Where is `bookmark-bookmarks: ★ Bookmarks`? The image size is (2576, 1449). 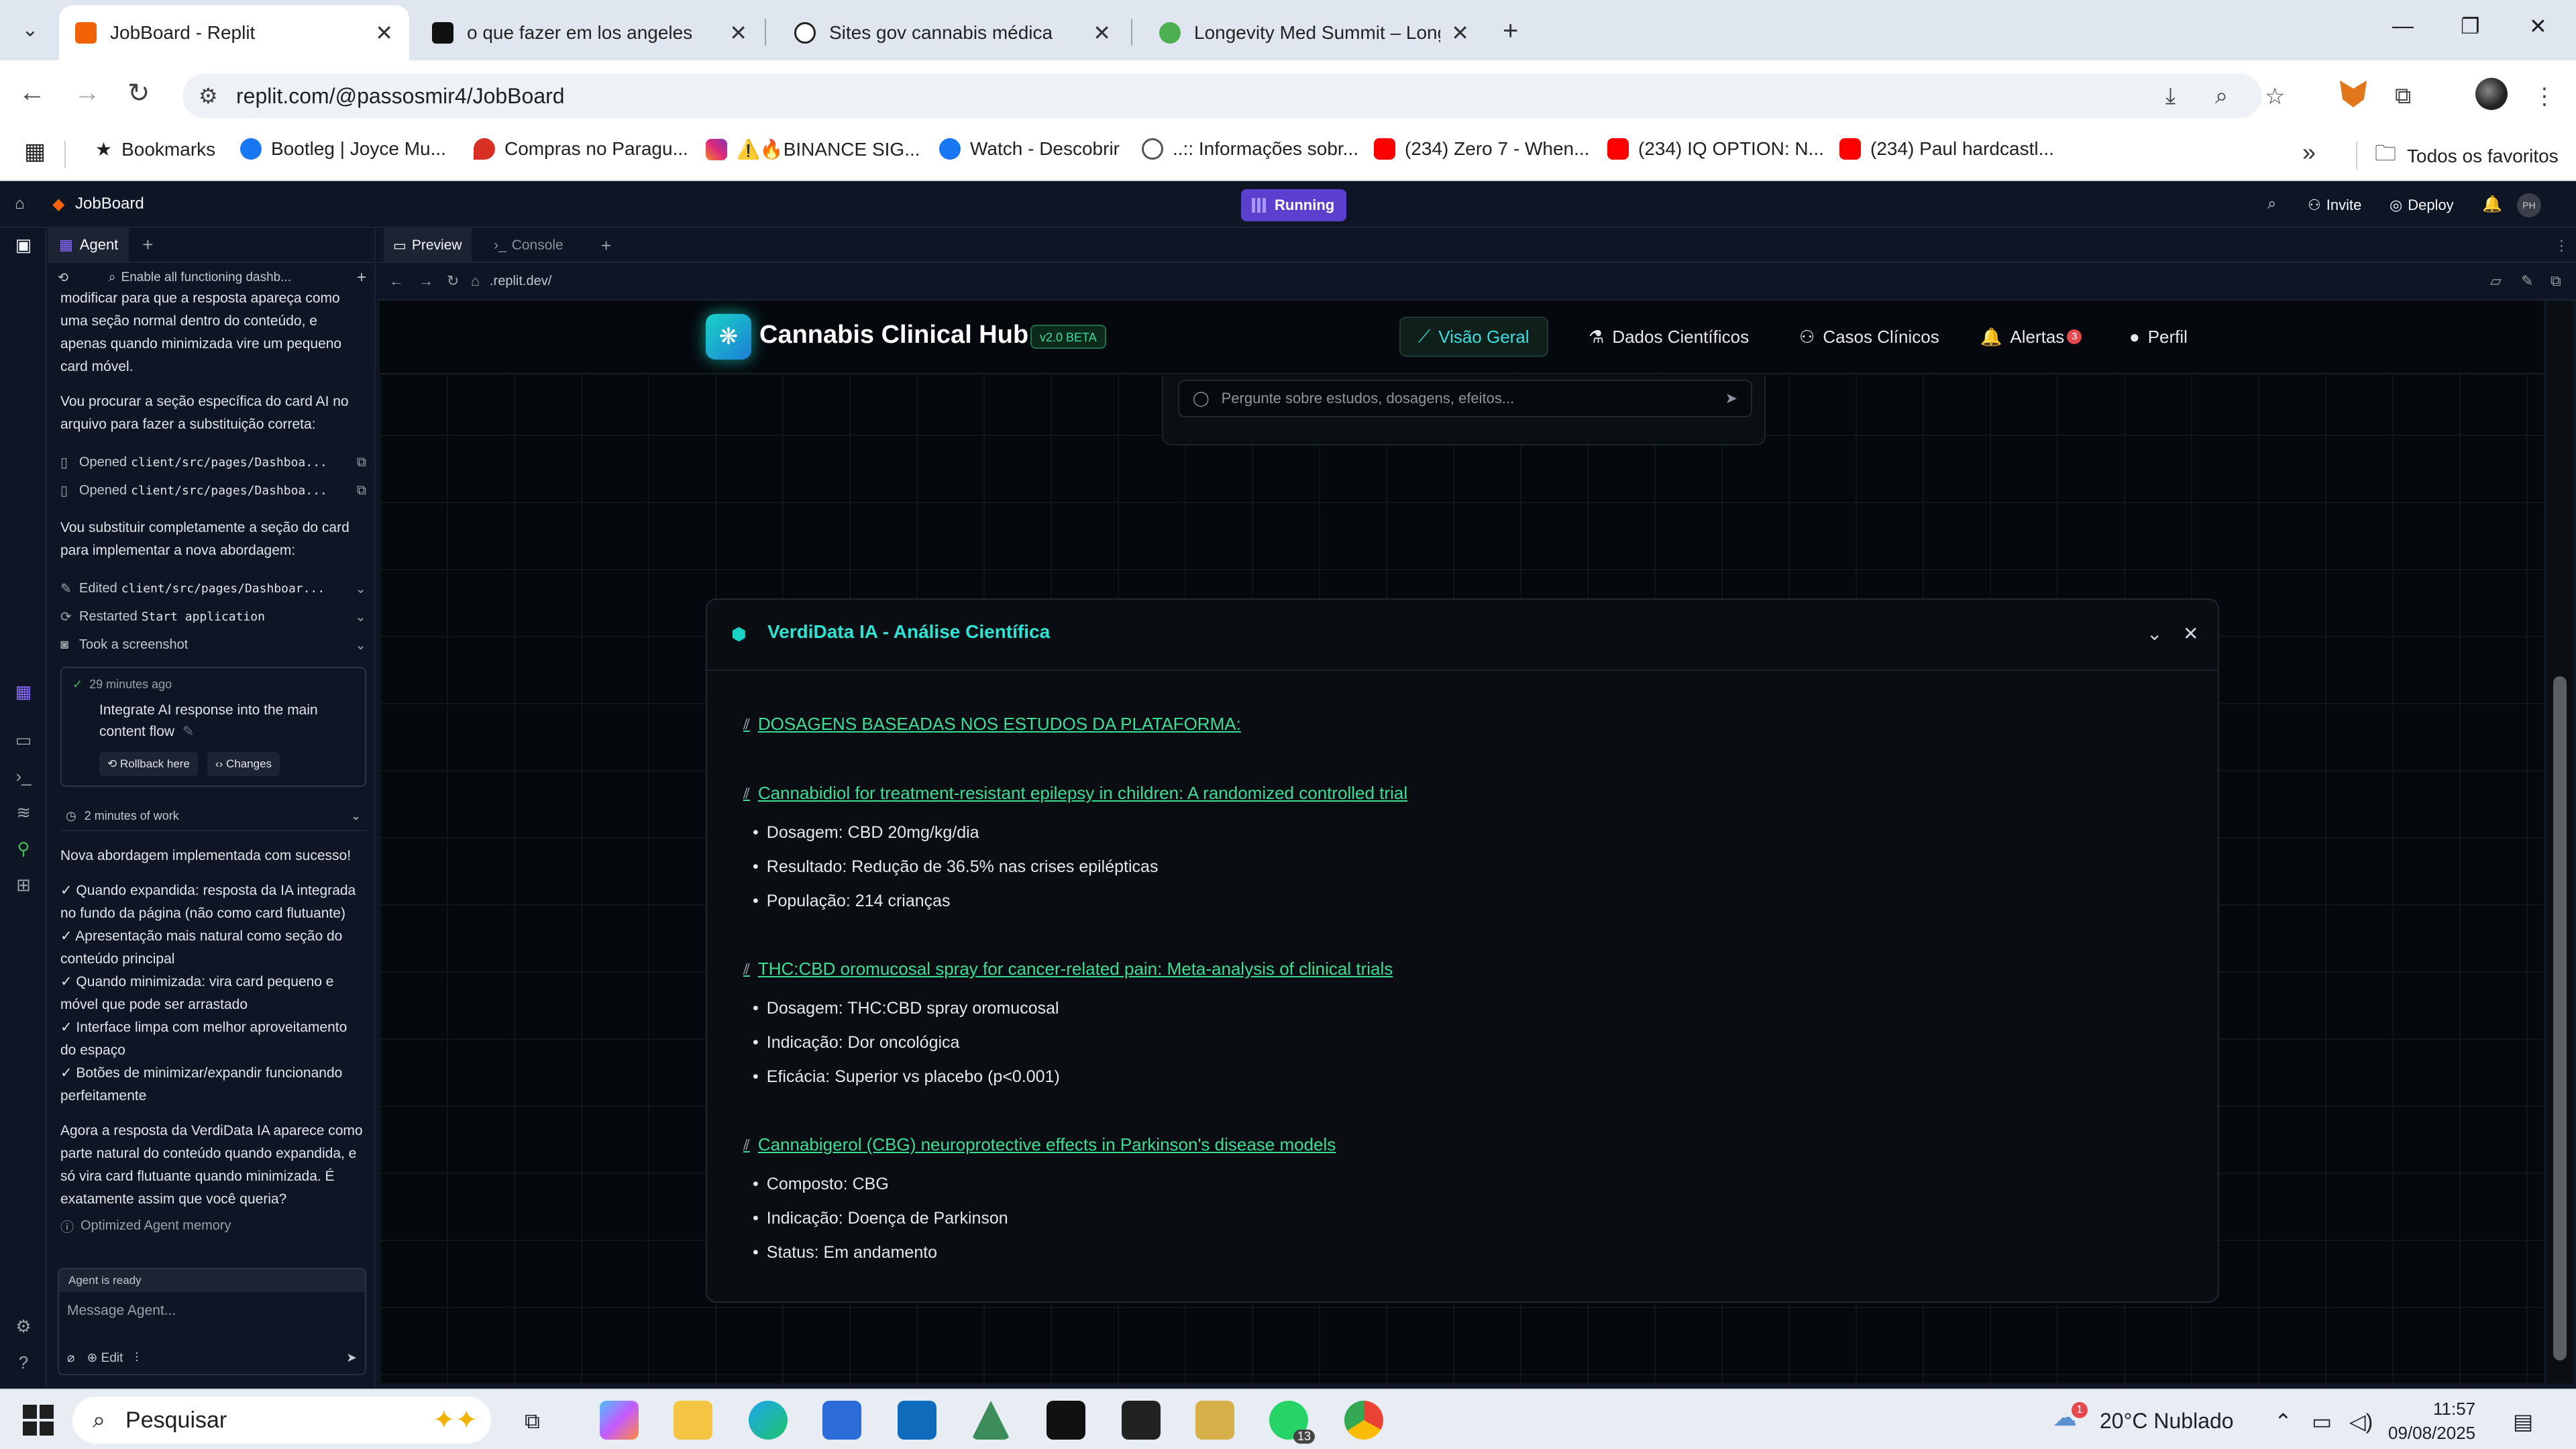
bookmark-bookmarks: ★ Bookmarks is located at coordinates (155, 149).